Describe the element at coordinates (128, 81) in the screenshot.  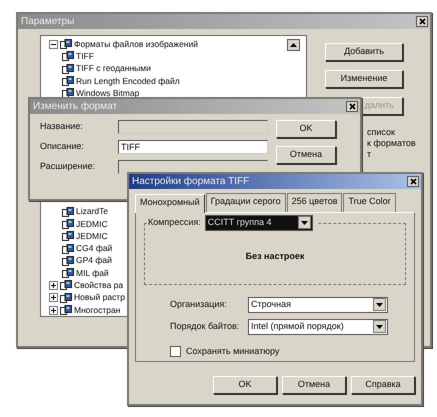
I see `tree-item: Run Length Encoded файл` at that location.